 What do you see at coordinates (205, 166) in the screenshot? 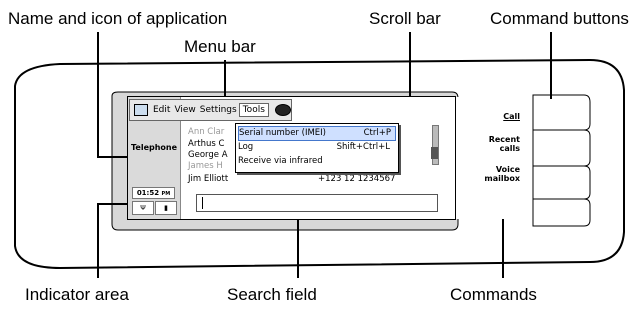
I see `list-item: James H` at bounding box center [205, 166].